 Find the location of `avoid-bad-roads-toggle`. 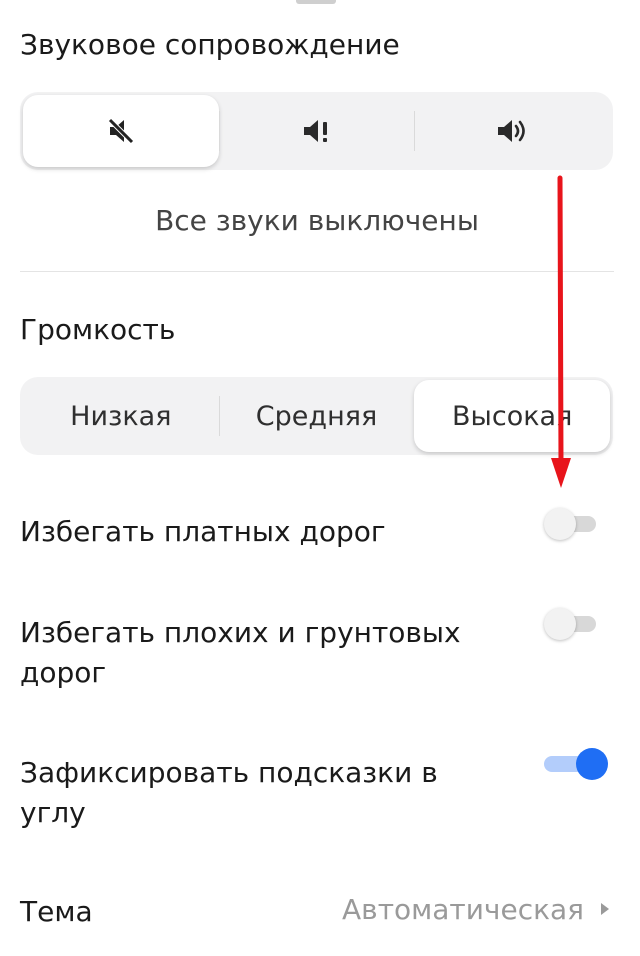

avoid-bad-roads-toggle is located at coordinates (570, 624).